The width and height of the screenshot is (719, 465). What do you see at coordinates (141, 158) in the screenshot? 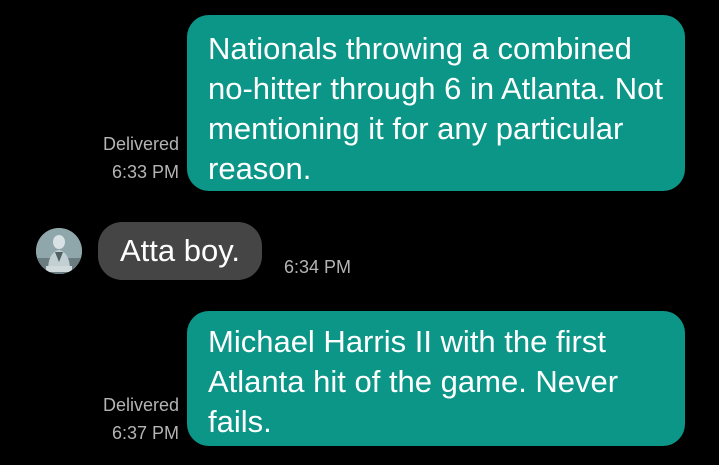
I see `message-meta: Delivered 6:33 PM` at bounding box center [141, 158].